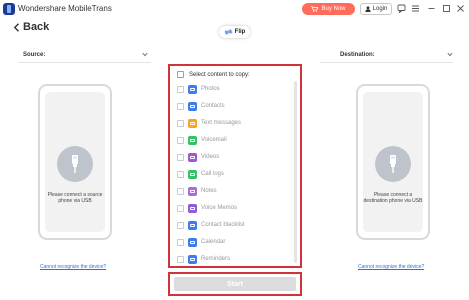 Image resolution: width=469 pixels, height=300 pixels. Describe the element at coordinates (75, 198) in the screenshot. I see `source-connect-message: Please connect a source phone via USB` at that location.